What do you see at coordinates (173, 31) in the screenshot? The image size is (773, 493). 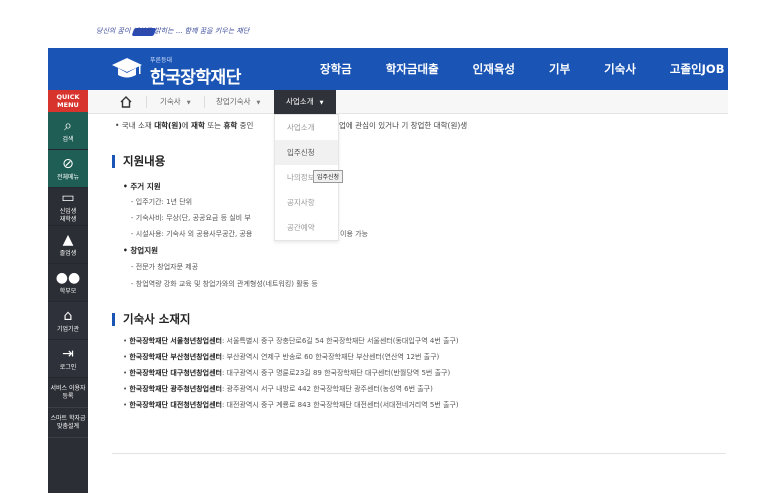 I see `slogan-text: 당신의 꿈이 세상을 밝히는 ... 함께 꿈을 키우는 재단` at bounding box center [173, 31].